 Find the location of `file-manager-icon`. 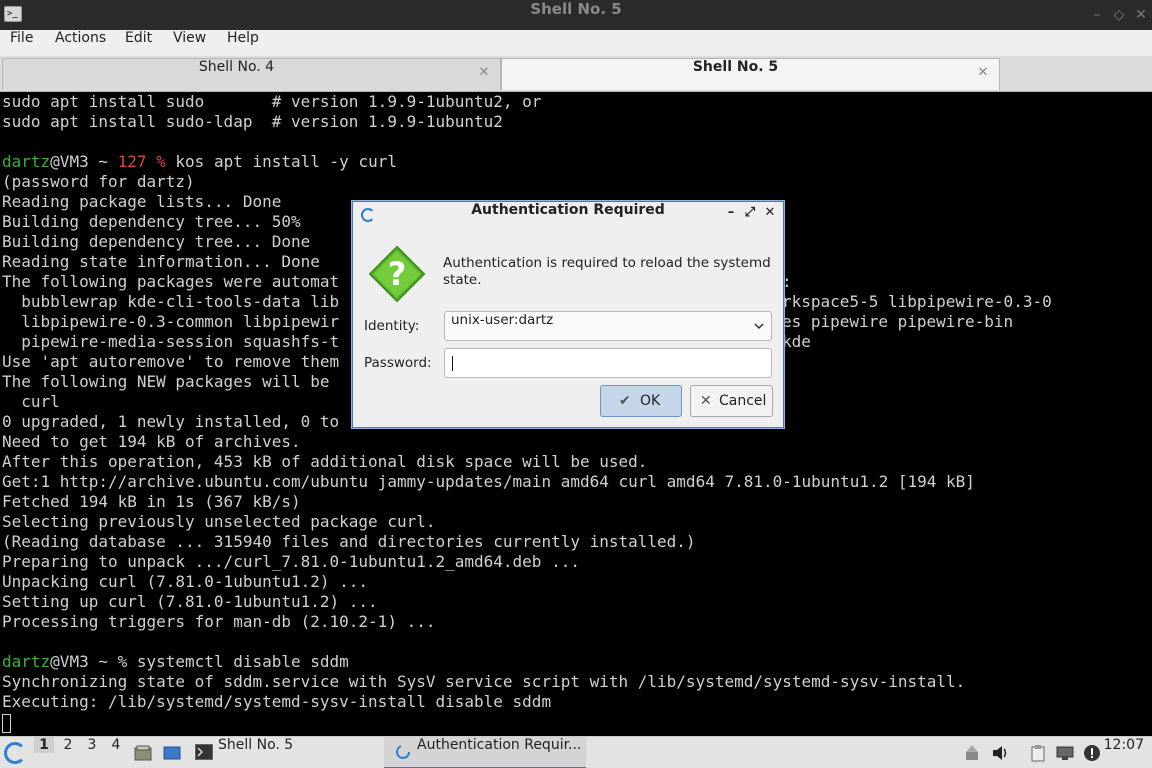

file-manager-icon is located at coordinates (143, 753).